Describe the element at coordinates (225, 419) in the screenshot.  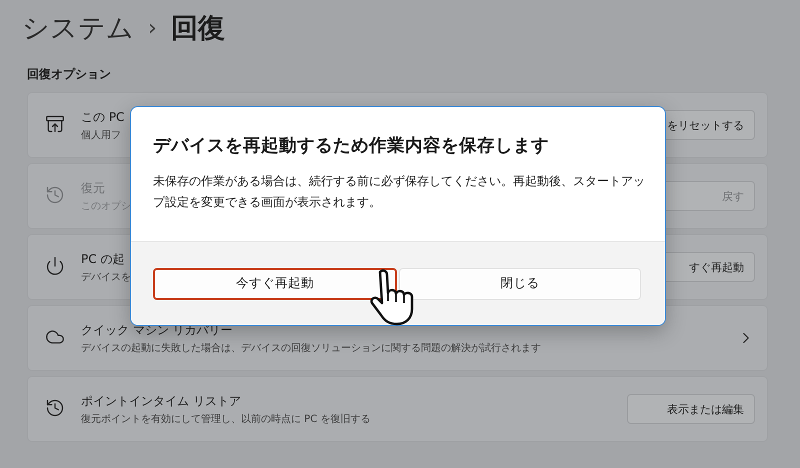
I see `option-description: 復元ポイントを有効にして管理し、以前の時点に PC を復旧する` at that location.